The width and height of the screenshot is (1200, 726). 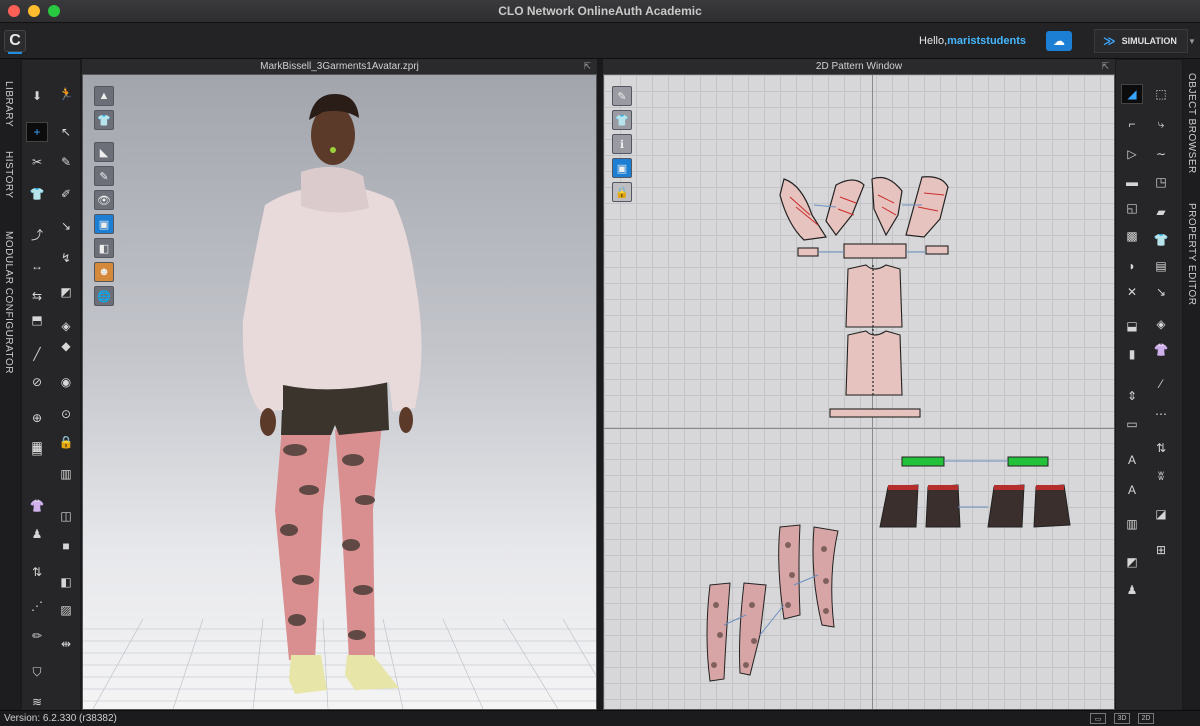 What do you see at coordinates (37, 162) in the screenshot?
I see `tack-tool-icon: ✂` at bounding box center [37, 162].